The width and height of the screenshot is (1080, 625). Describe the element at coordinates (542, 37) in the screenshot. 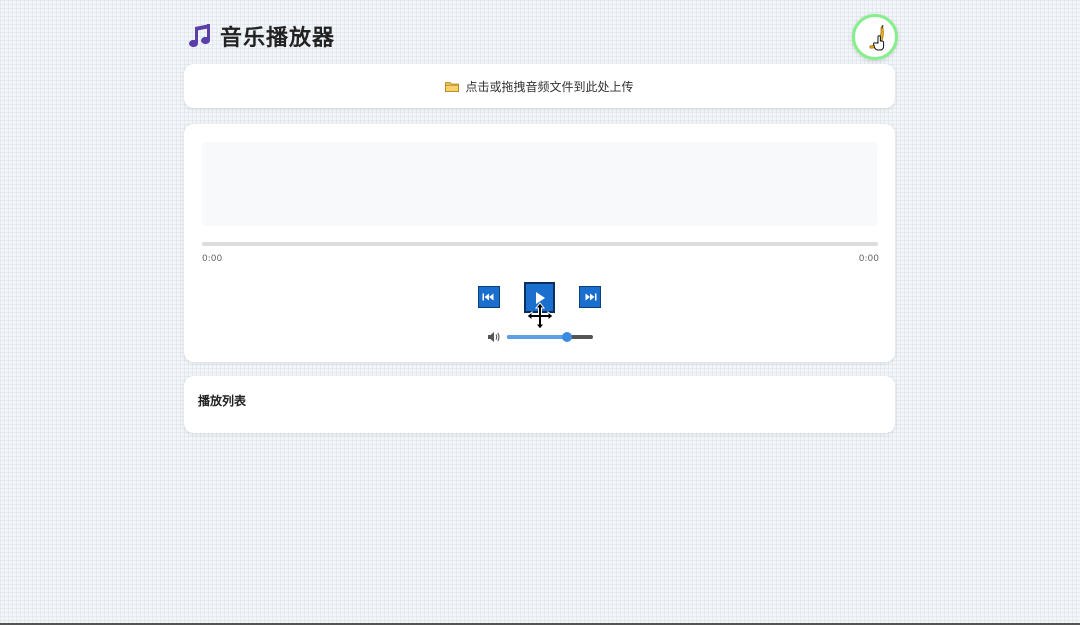

I see `app-header: 音乐播放器` at that location.